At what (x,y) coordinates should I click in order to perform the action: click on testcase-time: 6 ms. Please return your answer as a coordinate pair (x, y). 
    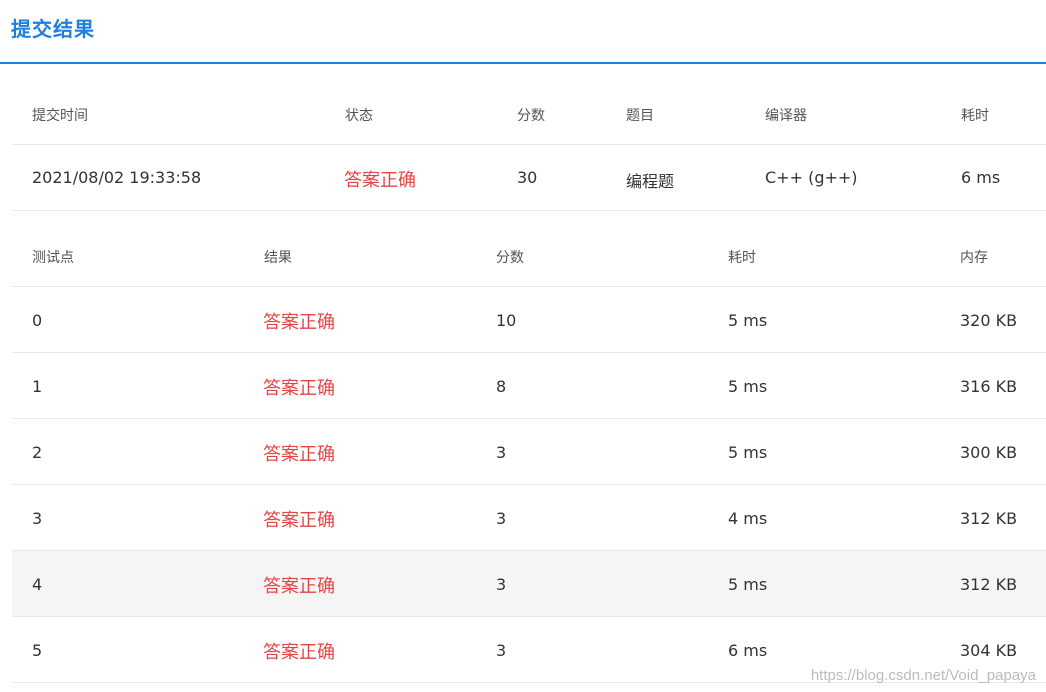
    Looking at the image, I should click on (748, 650).